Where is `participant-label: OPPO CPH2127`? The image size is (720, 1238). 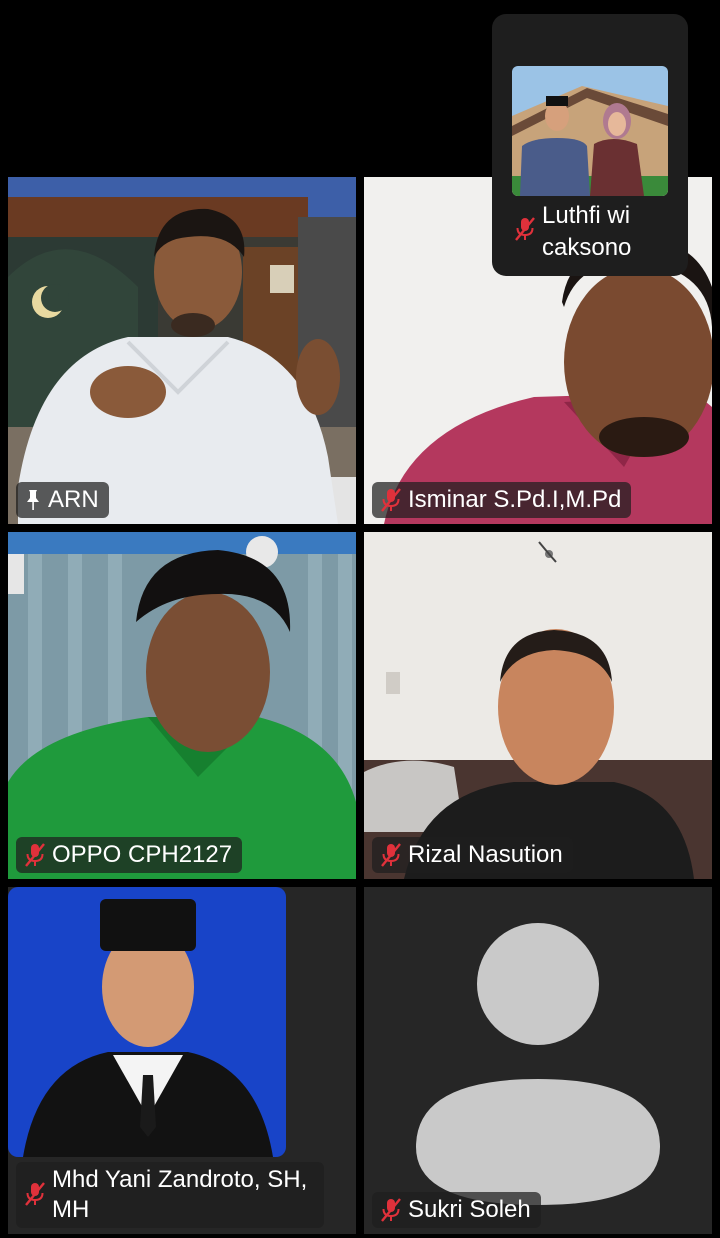
participant-label: OPPO CPH2127 is located at coordinates (129, 855).